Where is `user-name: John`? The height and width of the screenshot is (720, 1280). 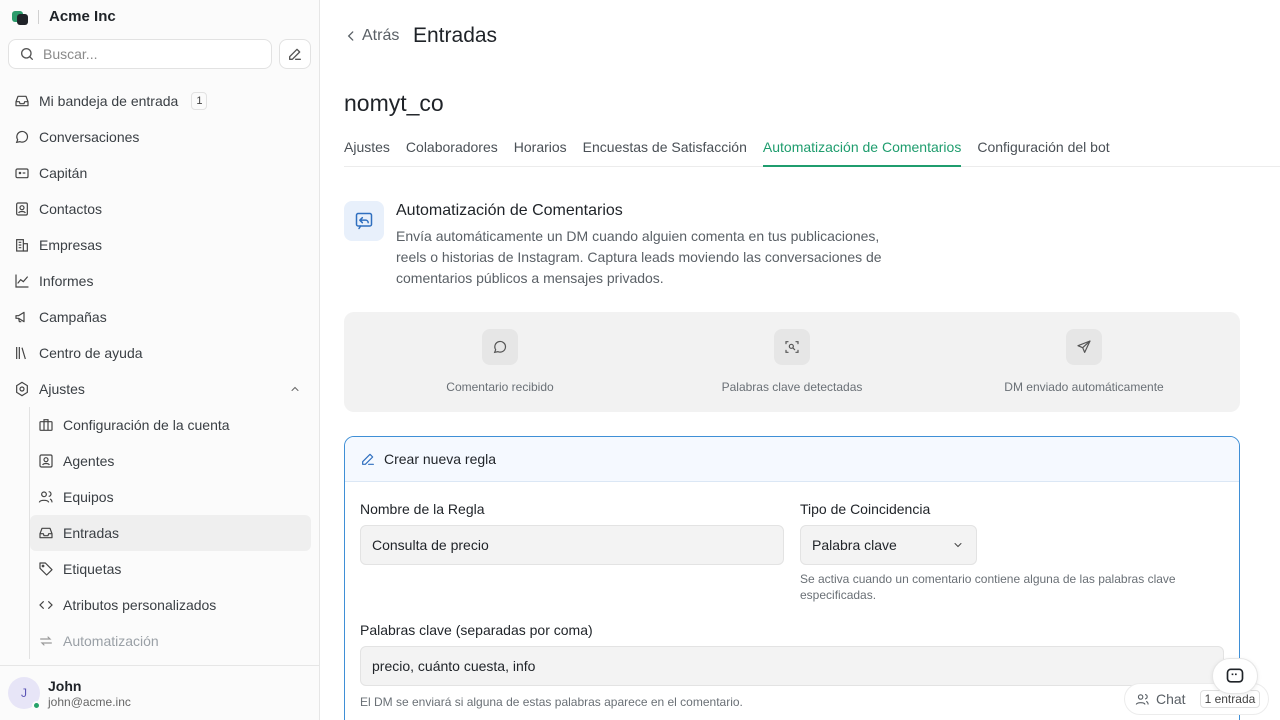 user-name: John is located at coordinates (65, 685).